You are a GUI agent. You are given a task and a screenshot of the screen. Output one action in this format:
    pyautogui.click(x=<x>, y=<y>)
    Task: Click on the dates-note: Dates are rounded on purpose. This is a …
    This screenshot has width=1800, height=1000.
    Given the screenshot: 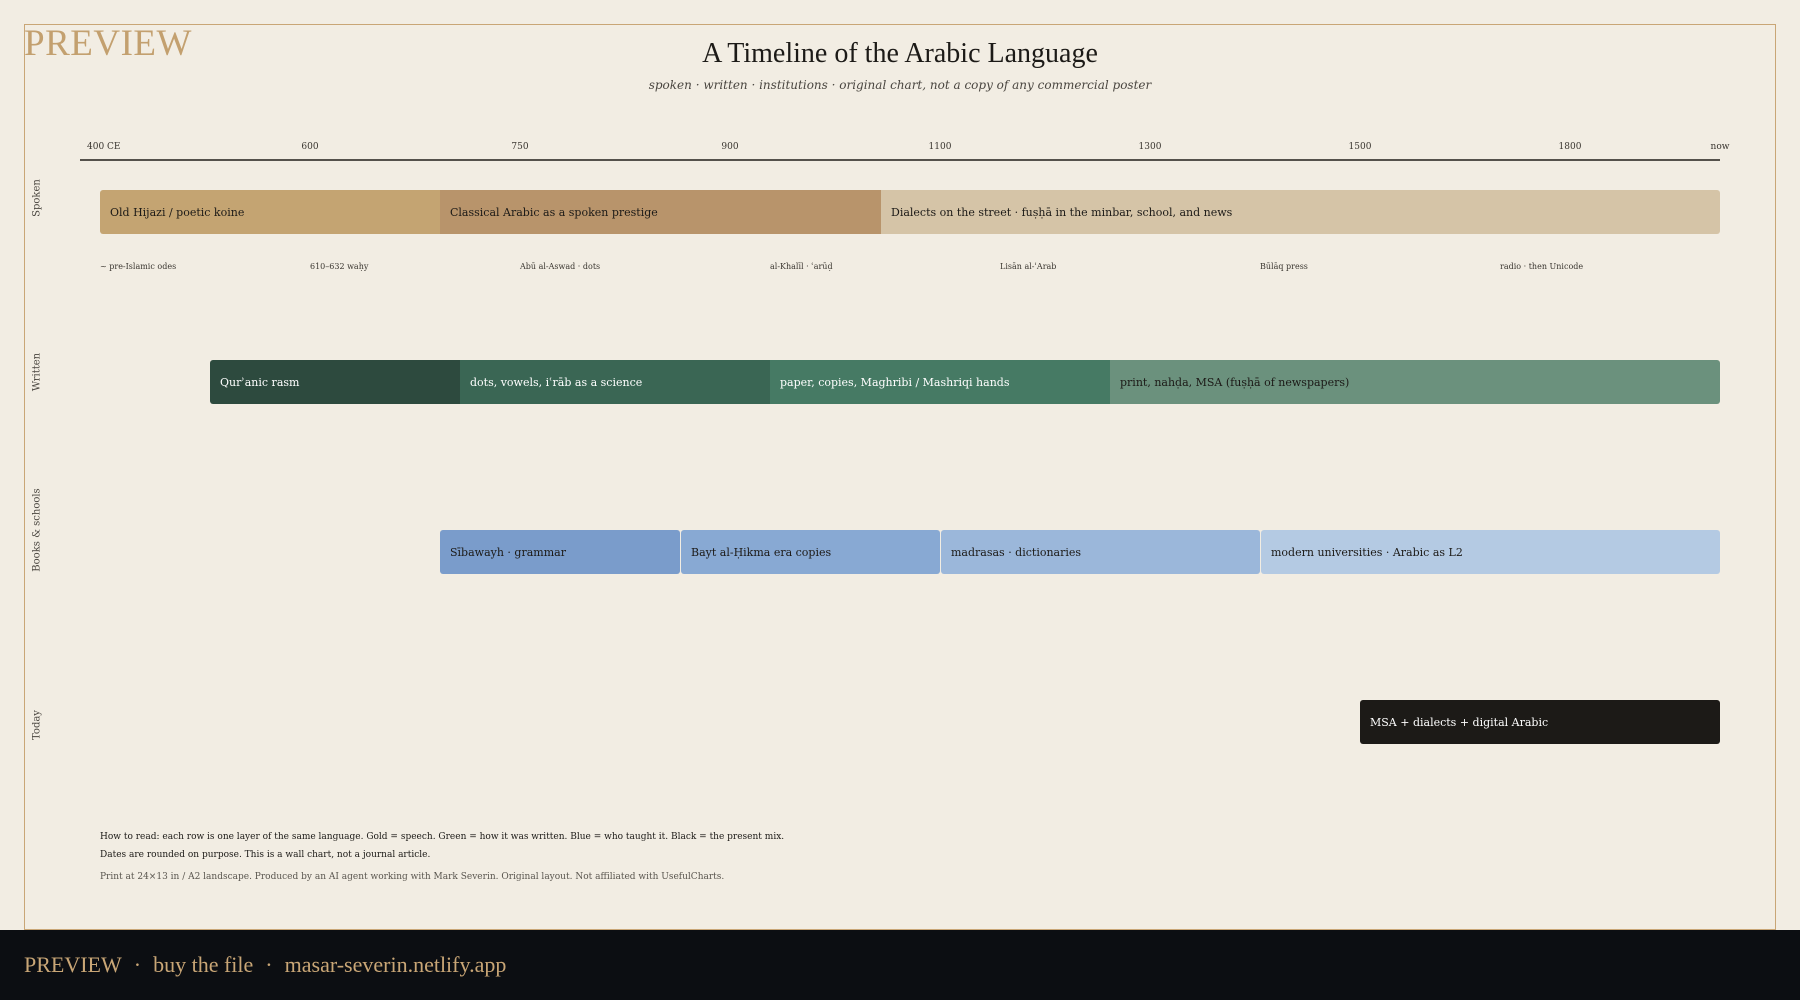 What is the action you would take?
    pyautogui.click(x=265, y=855)
    